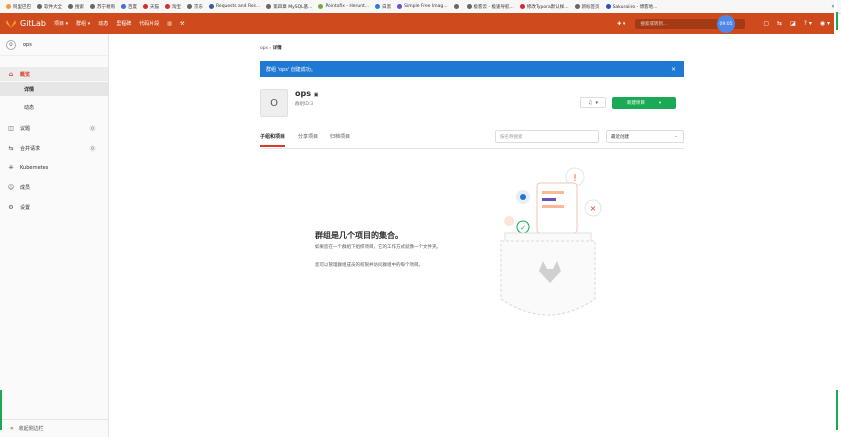  I want to click on group-avatar: O, so click(274, 103).